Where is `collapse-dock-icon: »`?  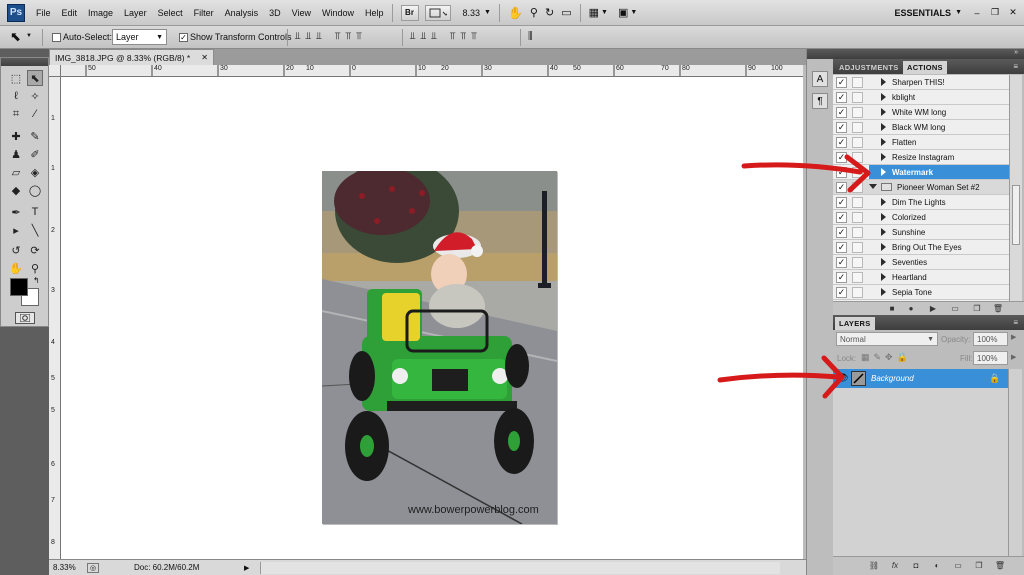
collapse-dock-icon: » is located at coordinates (1016, 52).